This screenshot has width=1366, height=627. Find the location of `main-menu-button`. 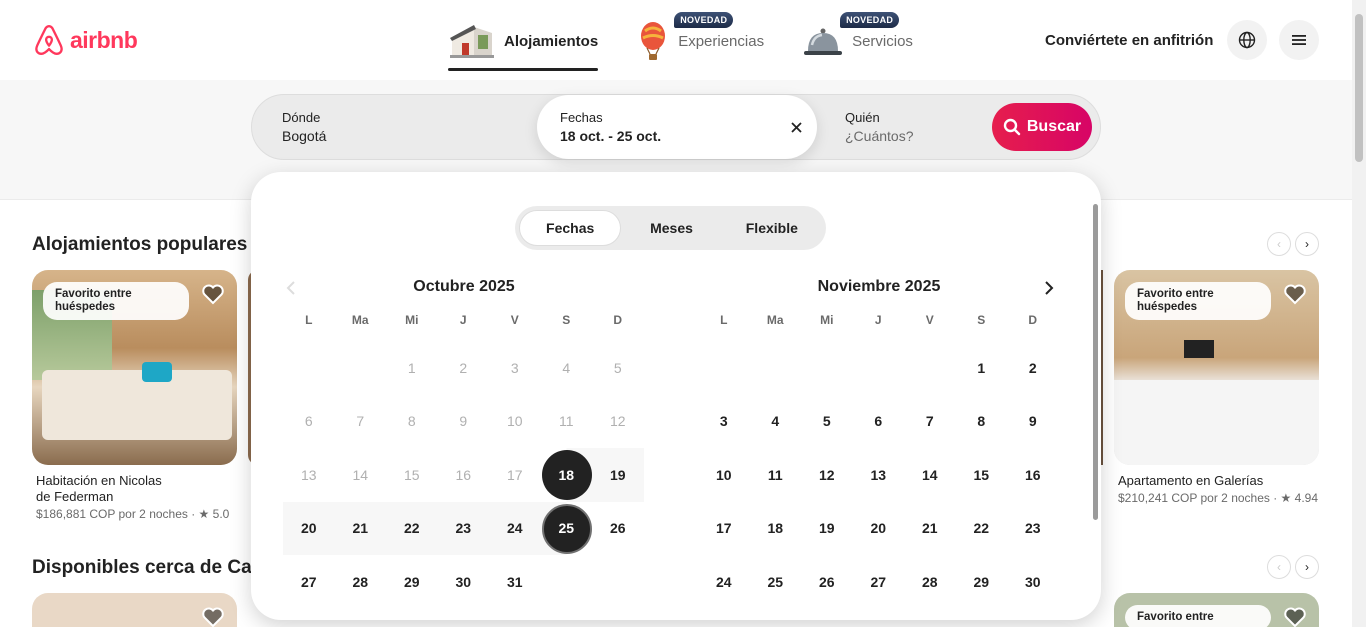

main-menu-button is located at coordinates (1299, 40).